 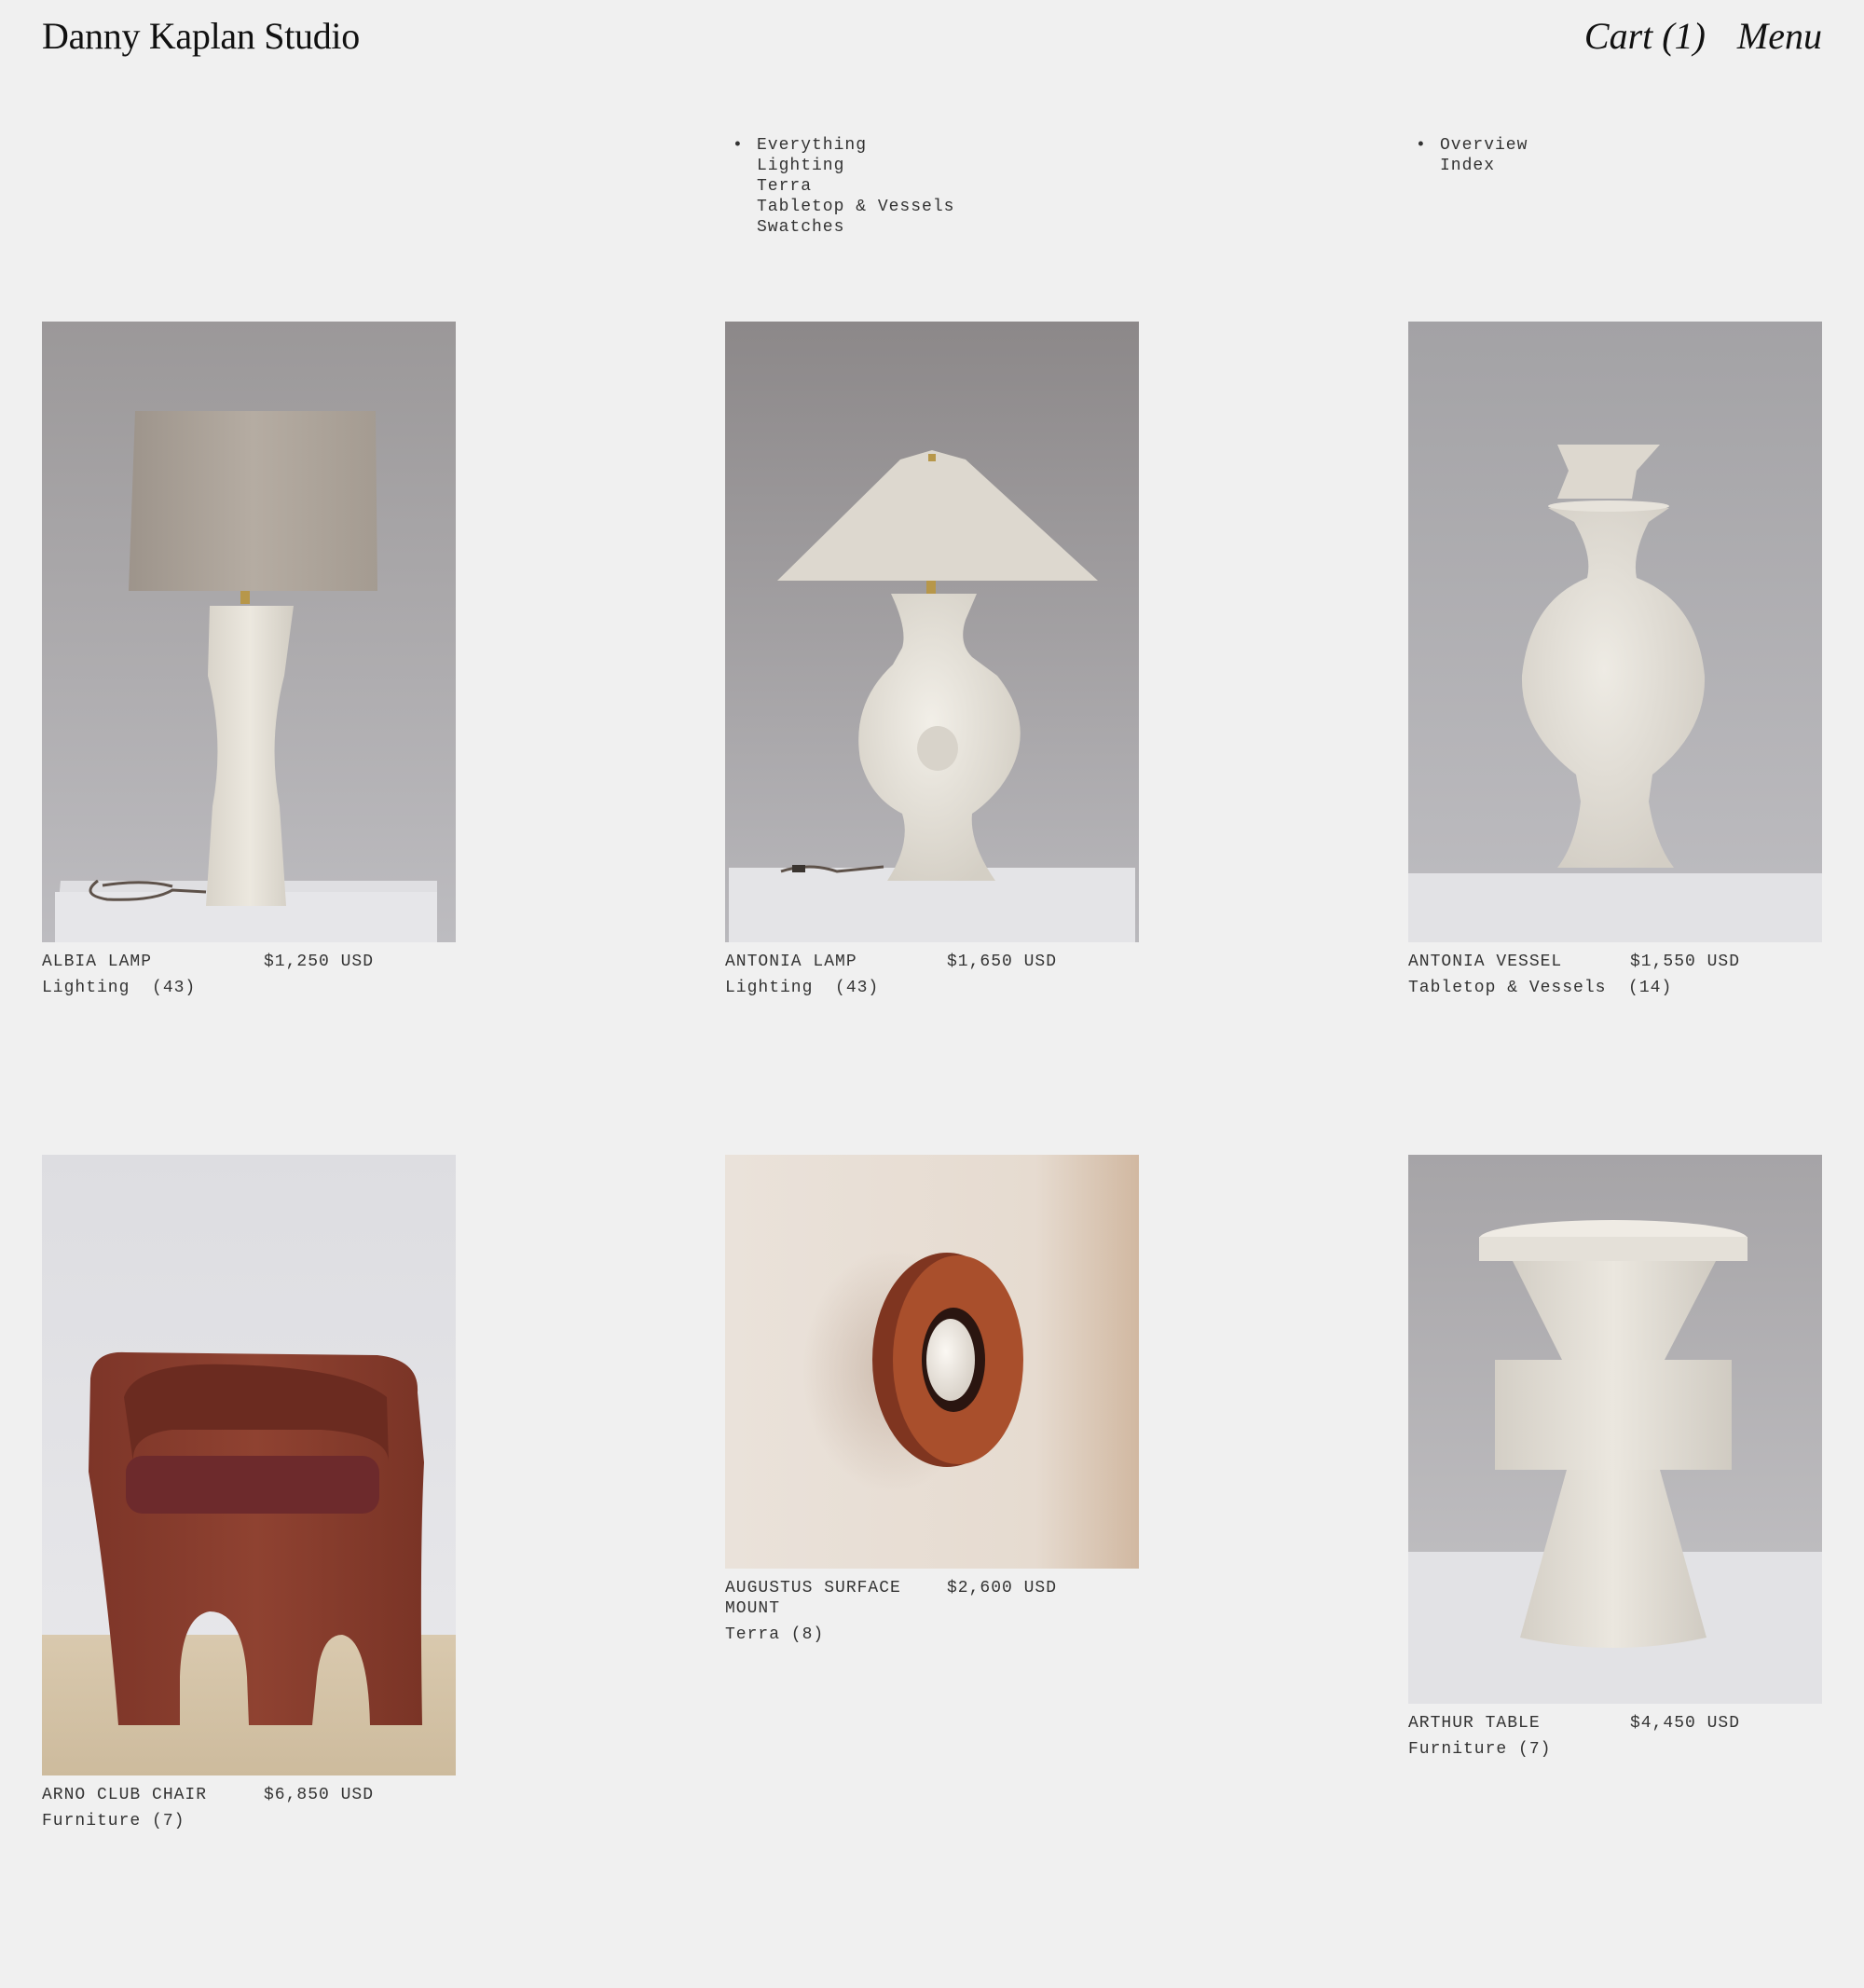 What do you see at coordinates (1779, 36) in the screenshot?
I see `menu-button: Menu` at bounding box center [1779, 36].